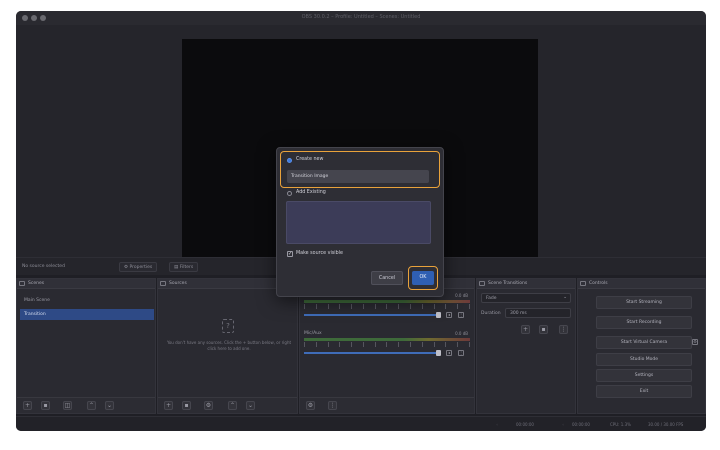 The image size is (720, 450). I want to click on duration-input: 300 ms, so click(538, 313).